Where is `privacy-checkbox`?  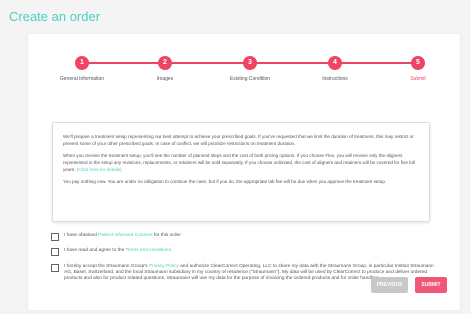
privacy-checkbox is located at coordinates (55, 268).